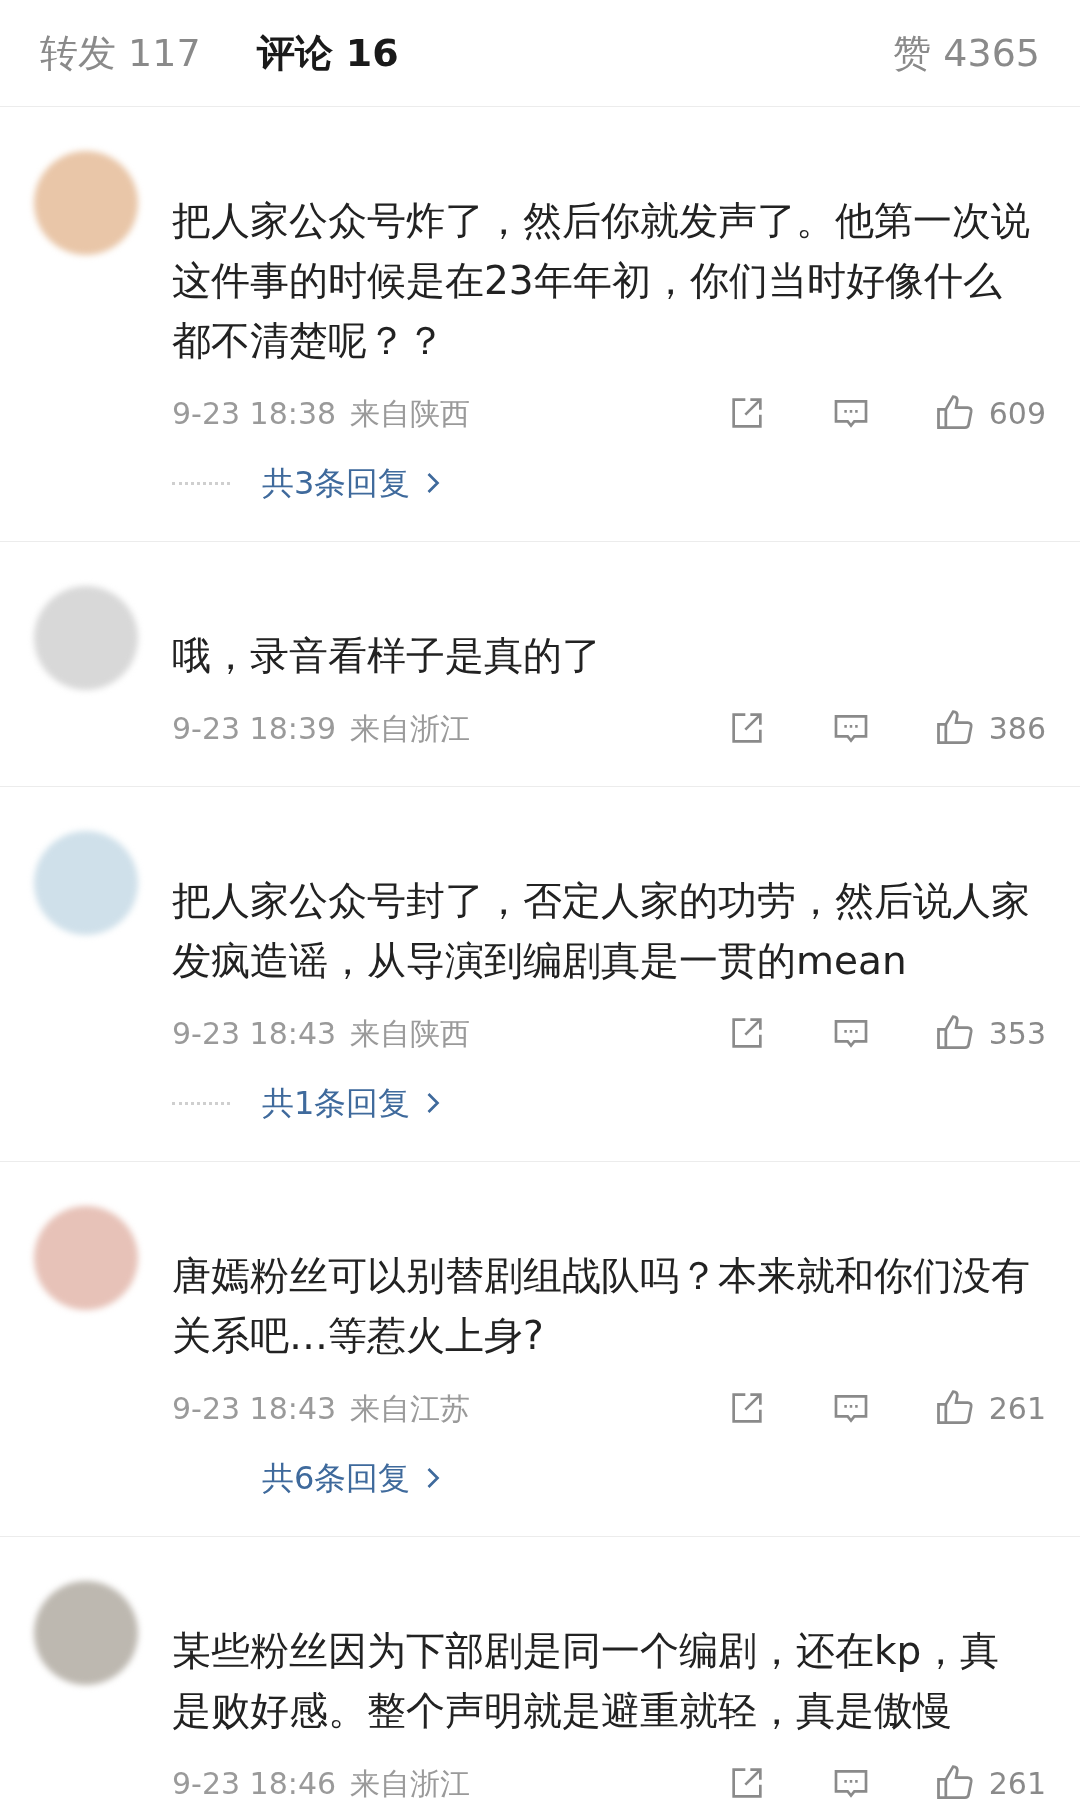  I want to click on tab: 转发 117, so click(120, 53).